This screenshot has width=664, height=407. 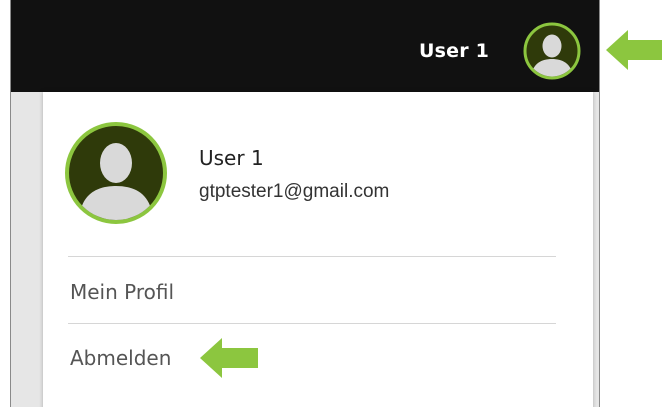 I want to click on menu-user-email: gtptester1@gmail.com, so click(x=294, y=191).